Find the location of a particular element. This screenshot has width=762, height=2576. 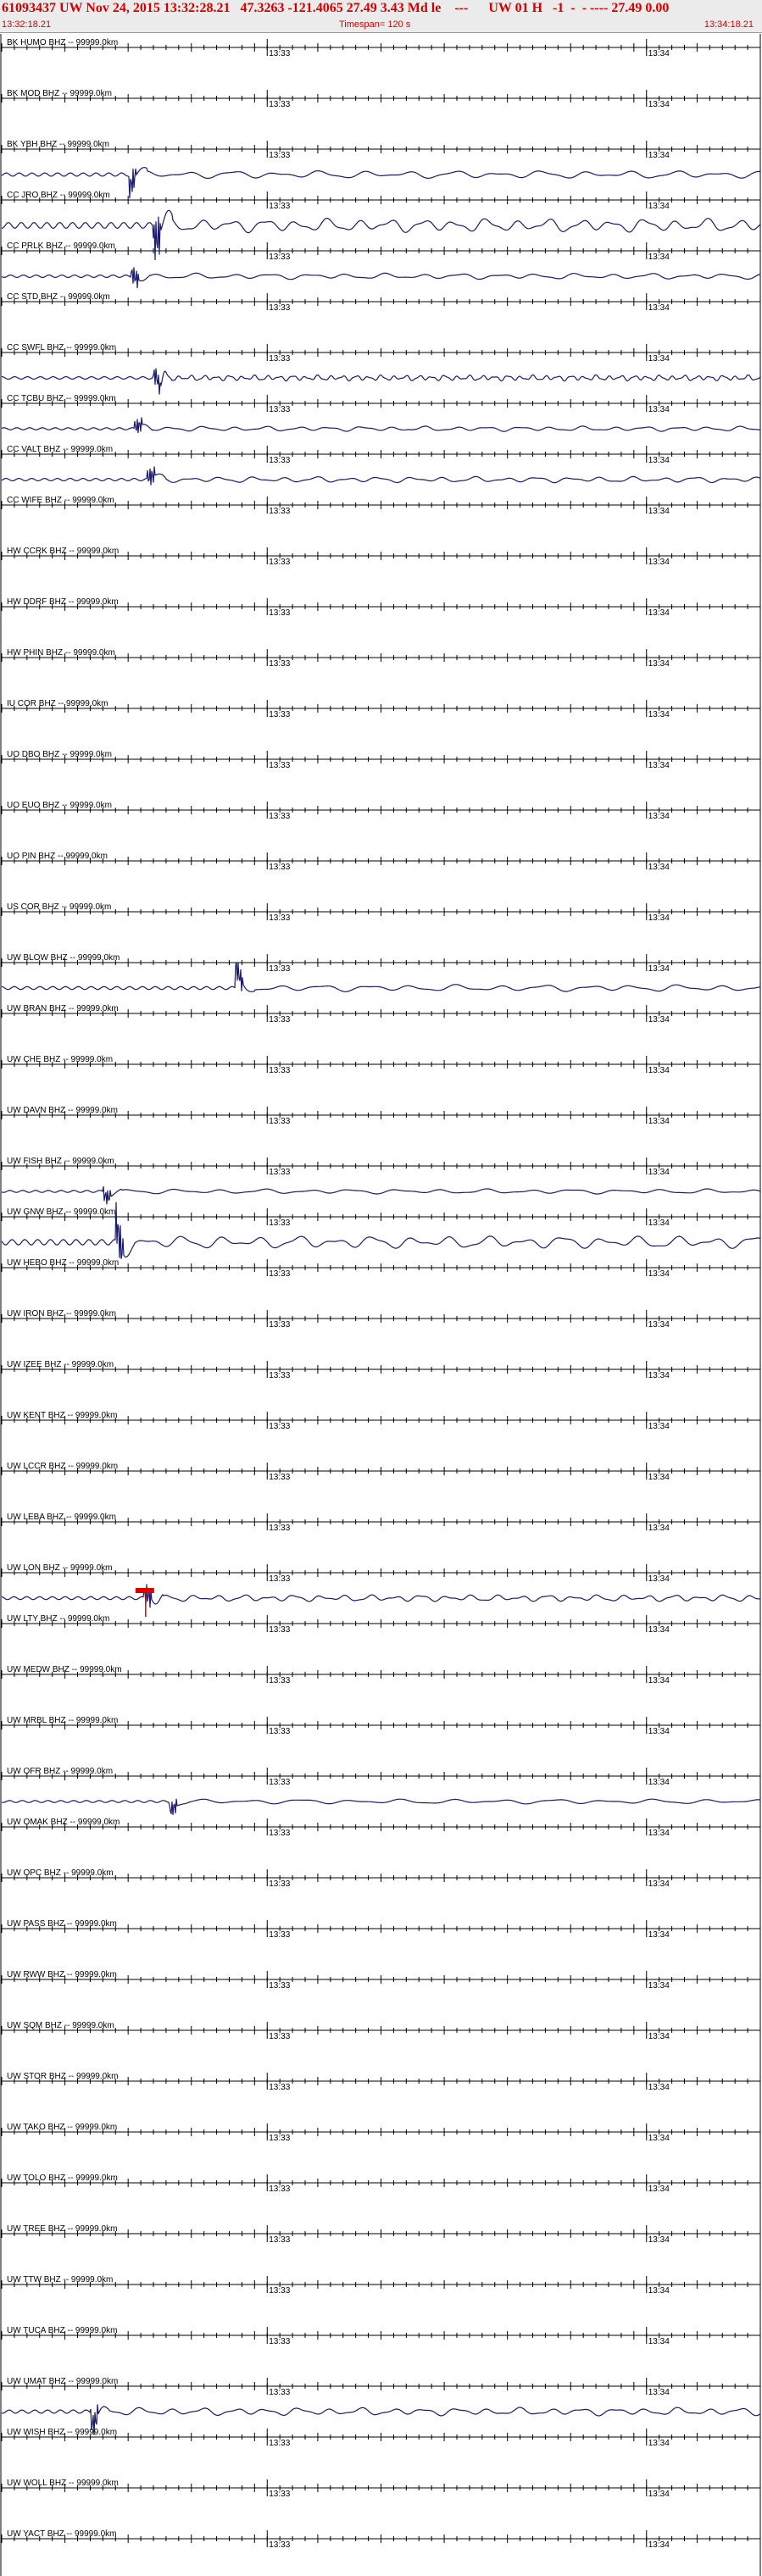

station-label: UW RWW BHZ -- 99999.0km is located at coordinates (62, 1974).